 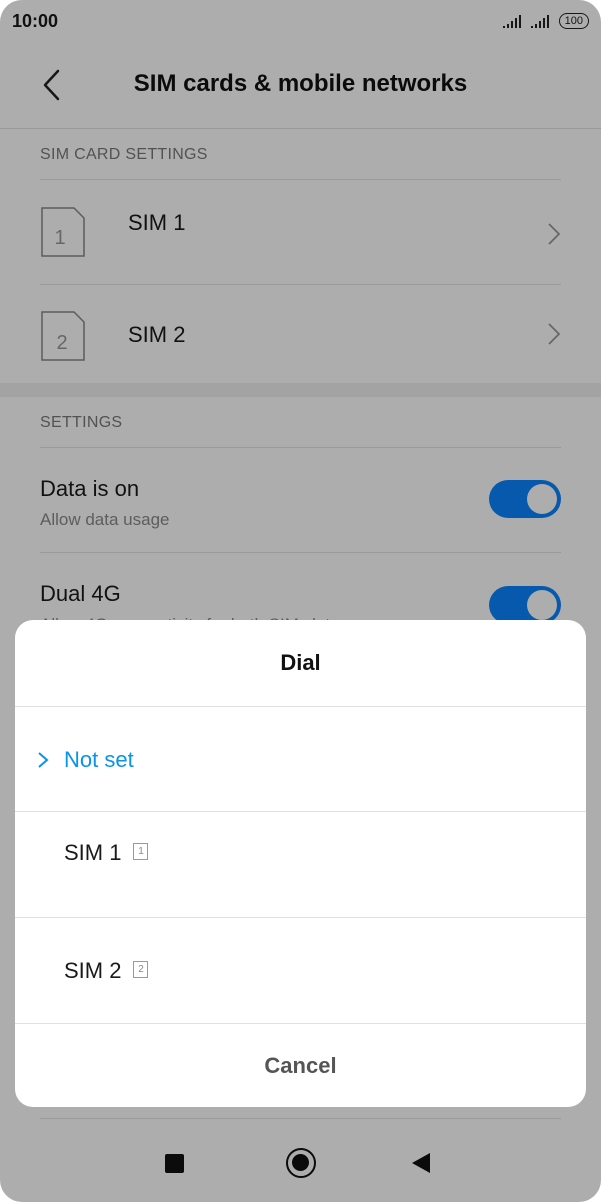 What do you see at coordinates (99, 759) in the screenshot?
I see `dialog-option-label: Not set` at bounding box center [99, 759].